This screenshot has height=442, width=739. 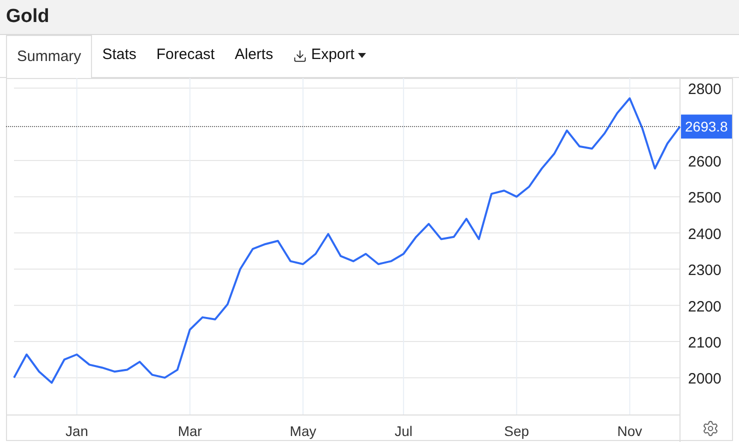 What do you see at coordinates (706, 126) in the screenshot?
I see `ref-line-label: 2693.8` at bounding box center [706, 126].